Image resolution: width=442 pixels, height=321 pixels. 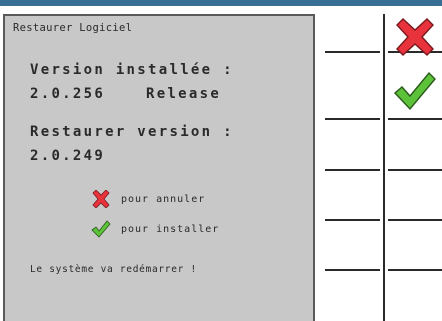 What do you see at coordinates (170, 229) in the screenshot?
I see `install-hint-text: pour installer` at bounding box center [170, 229].